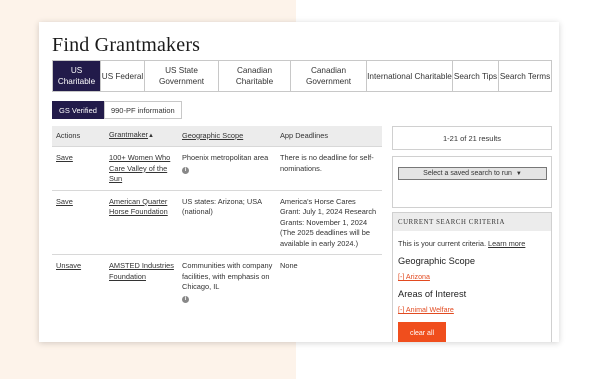  I want to click on subtab-990-pf-information: 990-PF information, so click(142, 110).